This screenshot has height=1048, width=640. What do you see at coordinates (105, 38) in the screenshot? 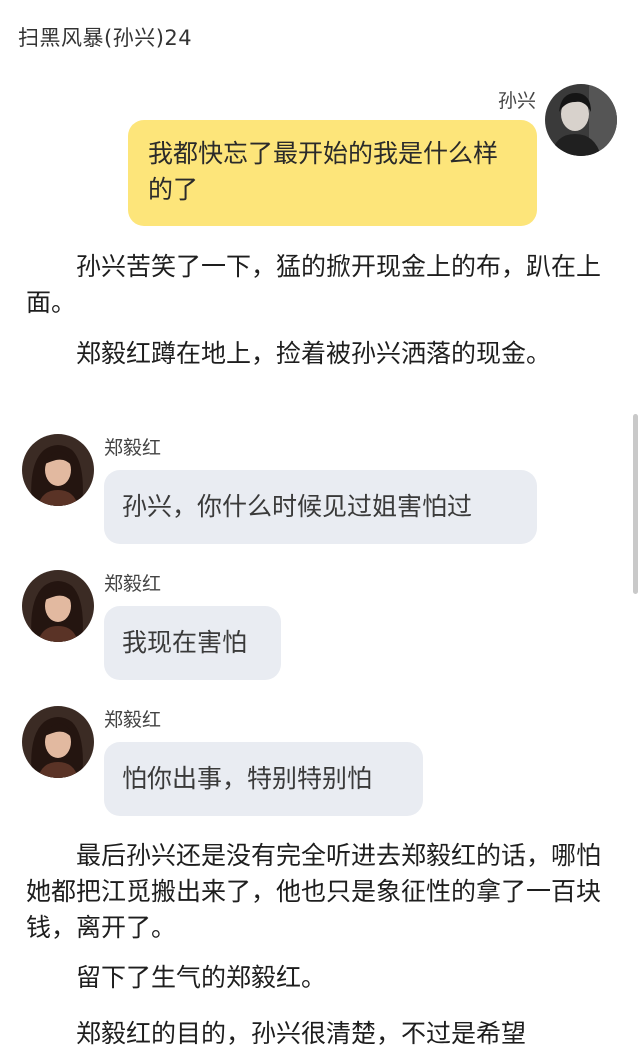
I see `page-title: 扫黑风暴(孙兴)24` at bounding box center [105, 38].